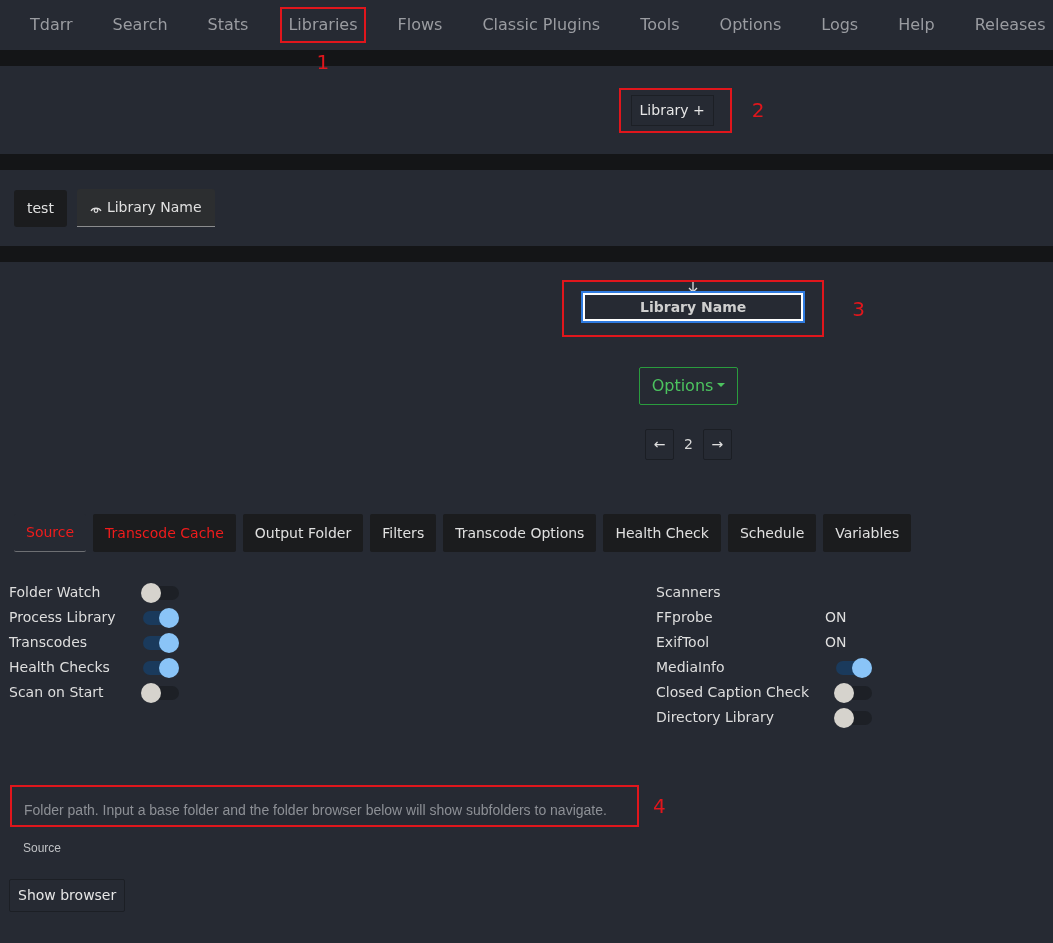 Image resolution: width=1053 pixels, height=943 pixels. What do you see at coordinates (420, 25) in the screenshot?
I see `nav-link: Flows` at bounding box center [420, 25].